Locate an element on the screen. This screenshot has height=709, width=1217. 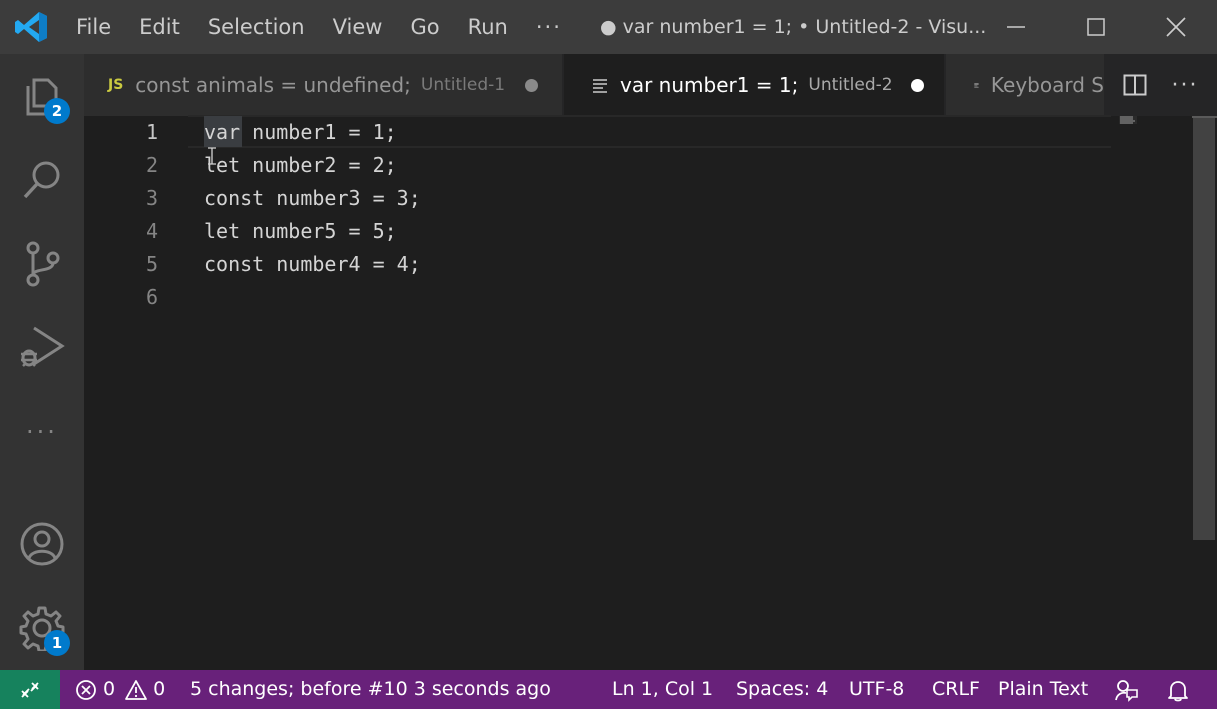
run-debug-icon is located at coordinates (43, 346).